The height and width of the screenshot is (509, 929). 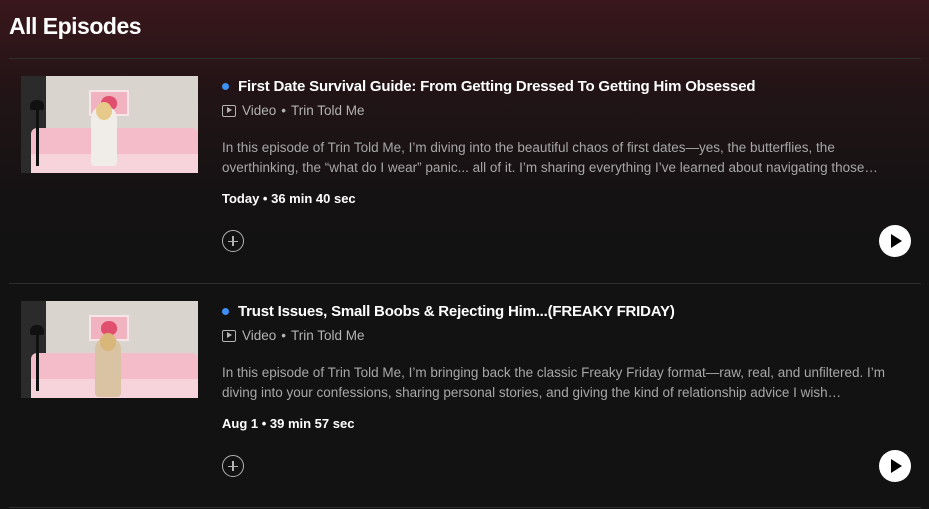 What do you see at coordinates (75, 26) in the screenshot?
I see `page-title: All Episodes` at bounding box center [75, 26].